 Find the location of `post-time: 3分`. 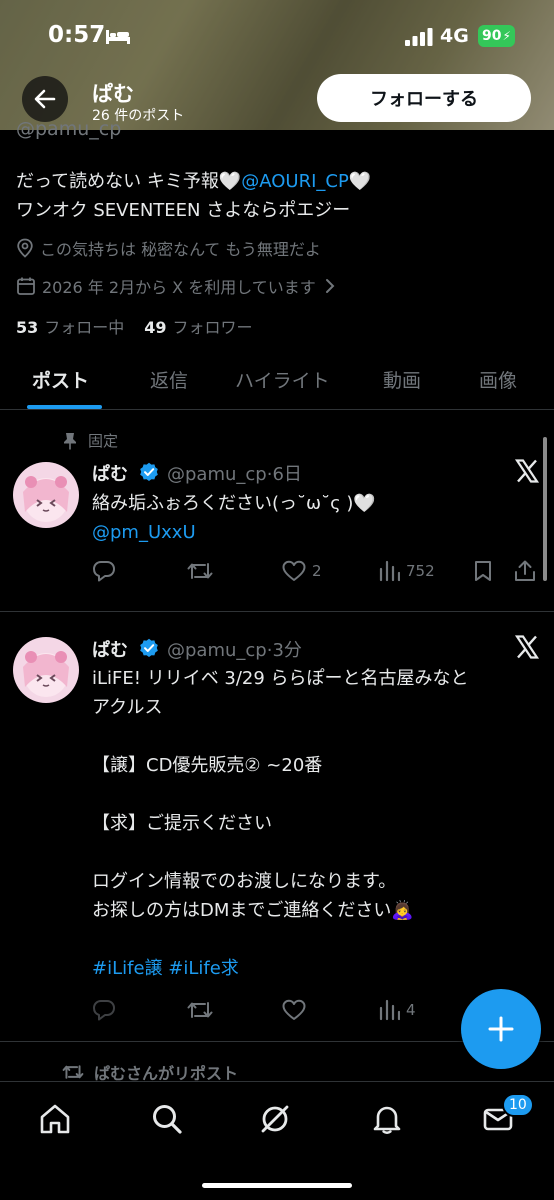

post-time: 3分 is located at coordinates (287, 650).